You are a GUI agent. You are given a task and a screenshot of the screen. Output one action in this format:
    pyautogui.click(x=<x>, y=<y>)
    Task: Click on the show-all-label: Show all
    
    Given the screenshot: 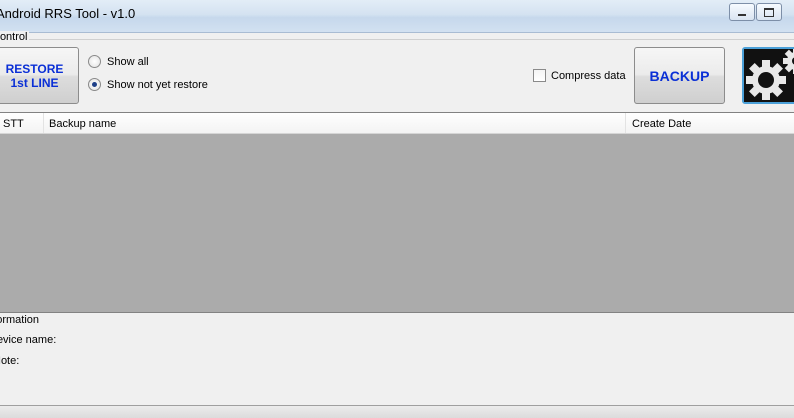 What is the action you would take?
    pyautogui.click(x=128, y=61)
    